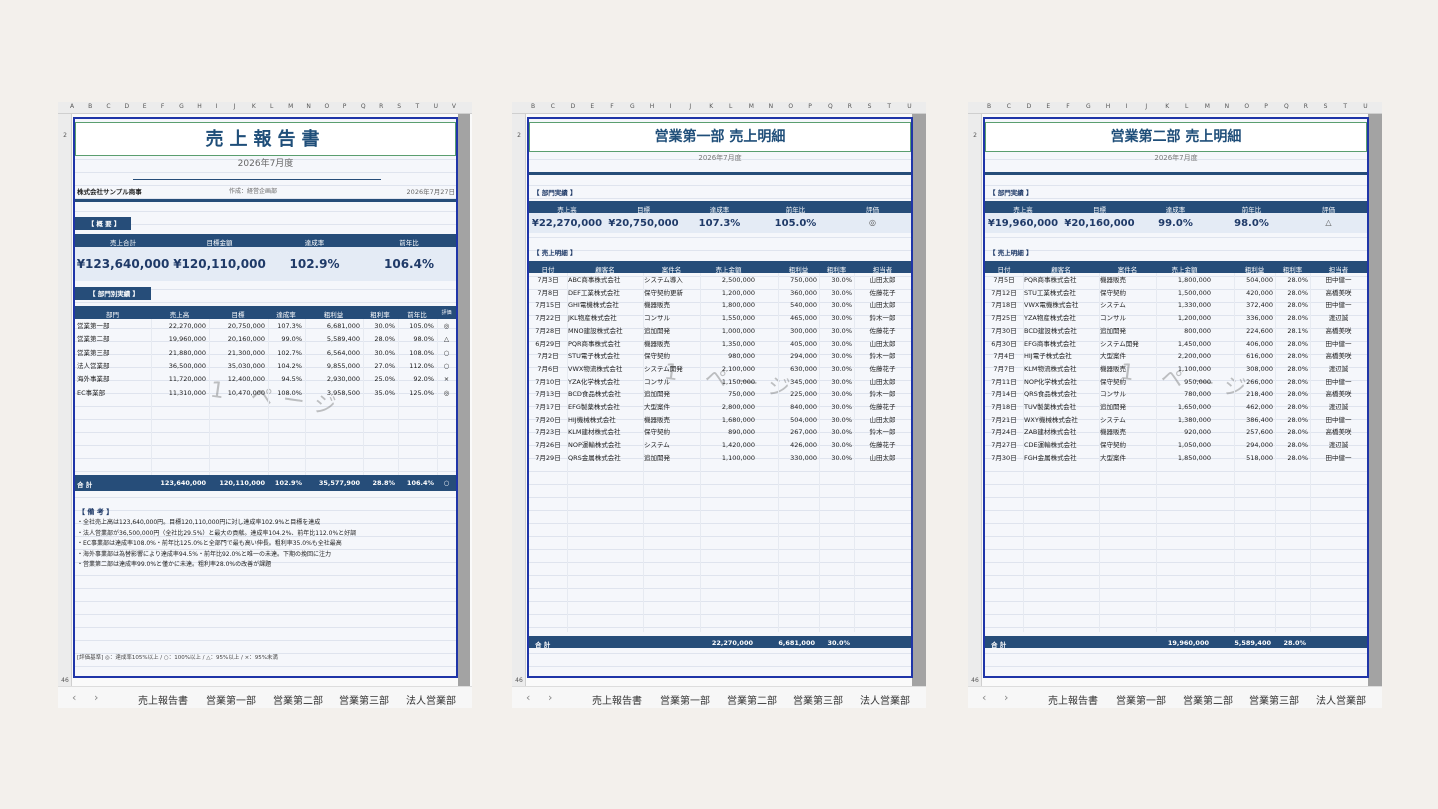 This screenshot has height=809, width=1438. What do you see at coordinates (657, 330) in the screenshot?
I see `detail-cell: 追加開発` at bounding box center [657, 330].